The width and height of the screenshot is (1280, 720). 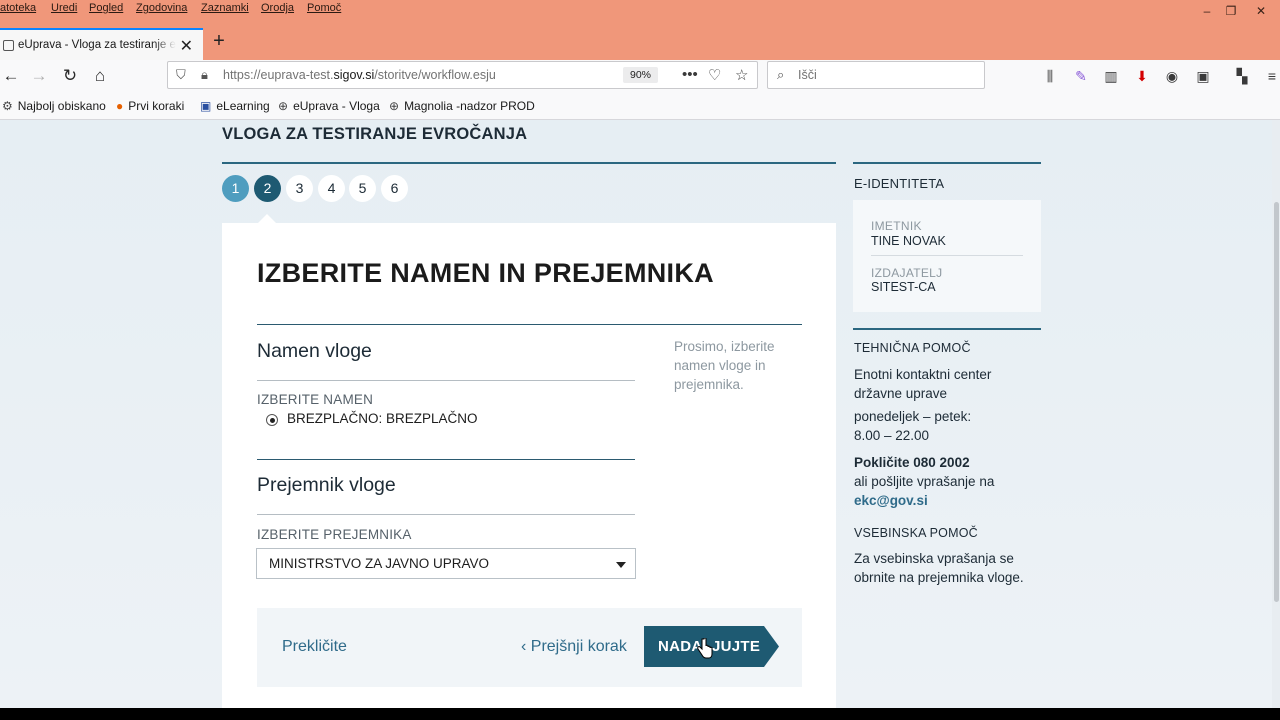 I want to click on gear-icon: ⚙, so click(x=7, y=106).